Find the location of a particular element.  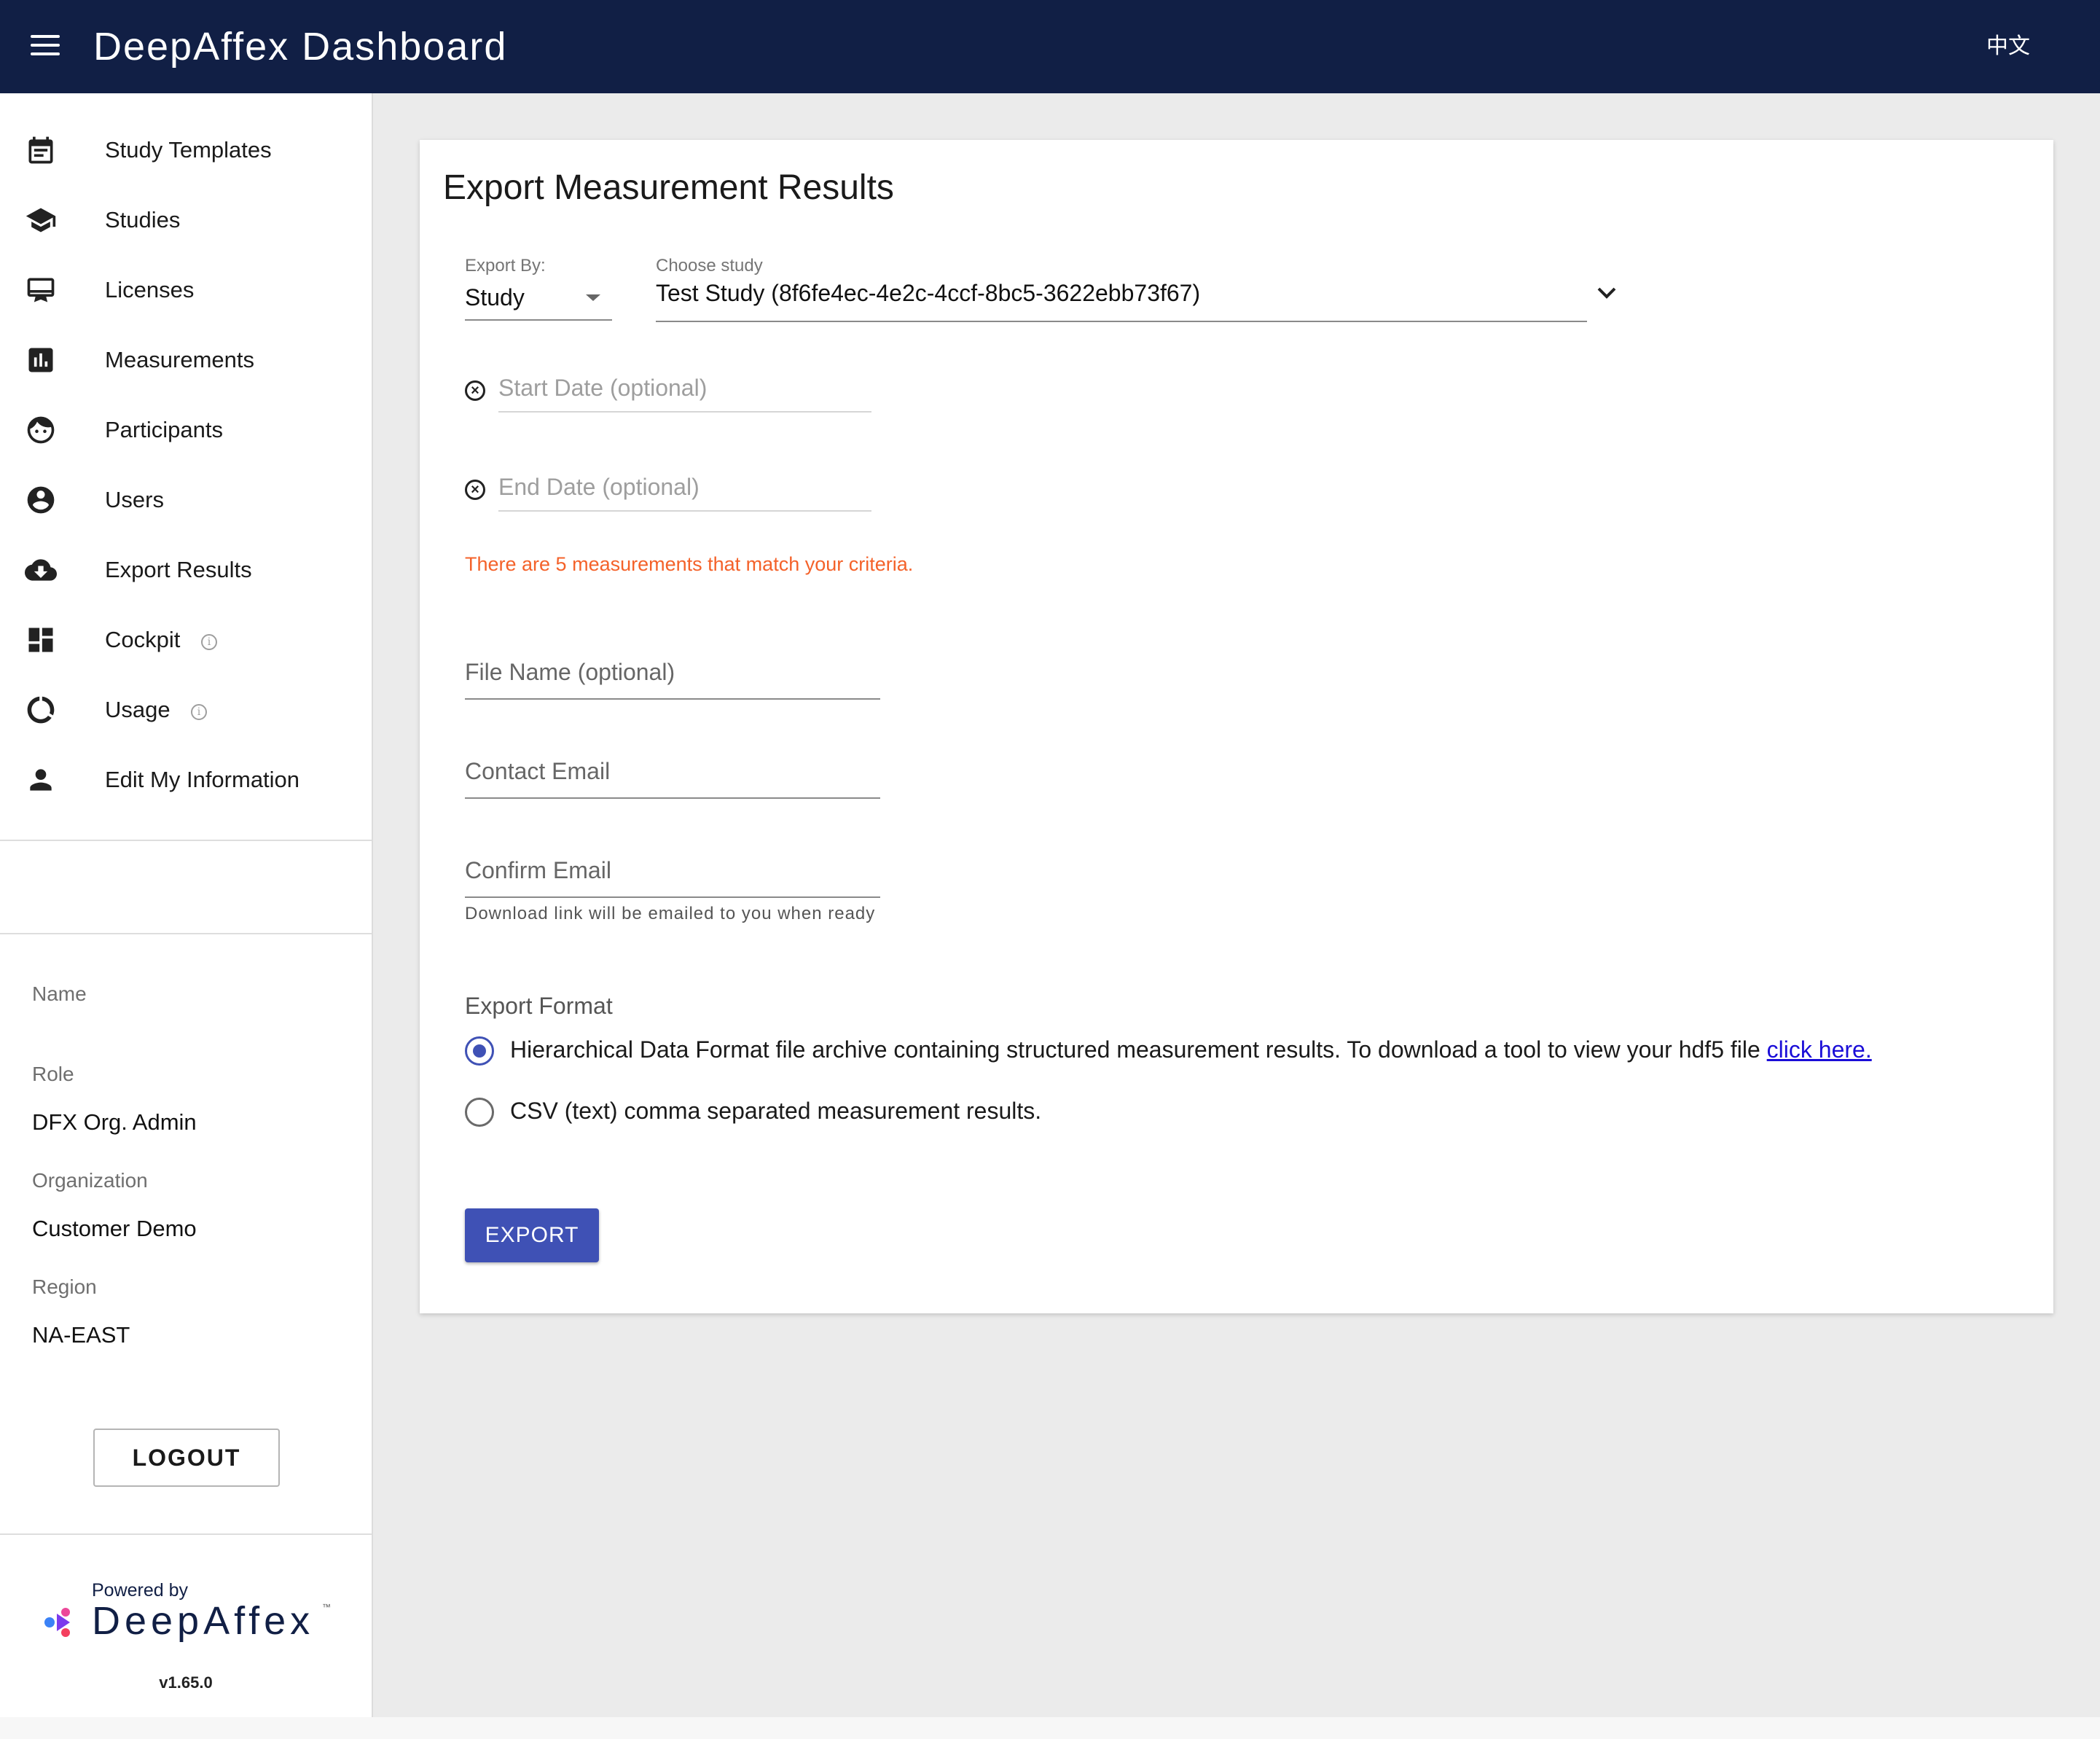

app-title: DeepAffex Dashboard is located at coordinates (301, 47).